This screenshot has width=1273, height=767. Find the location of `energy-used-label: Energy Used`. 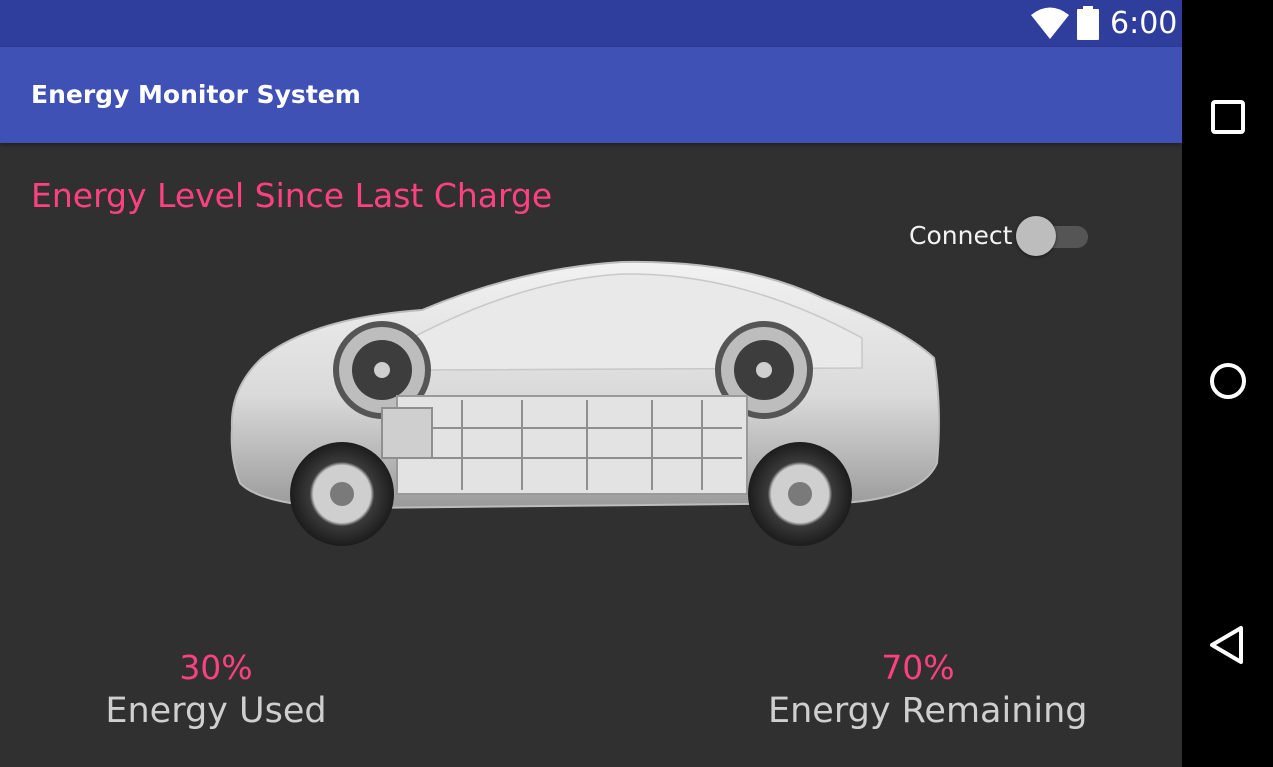

energy-used-label: Energy Used is located at coordinates (216, 711).